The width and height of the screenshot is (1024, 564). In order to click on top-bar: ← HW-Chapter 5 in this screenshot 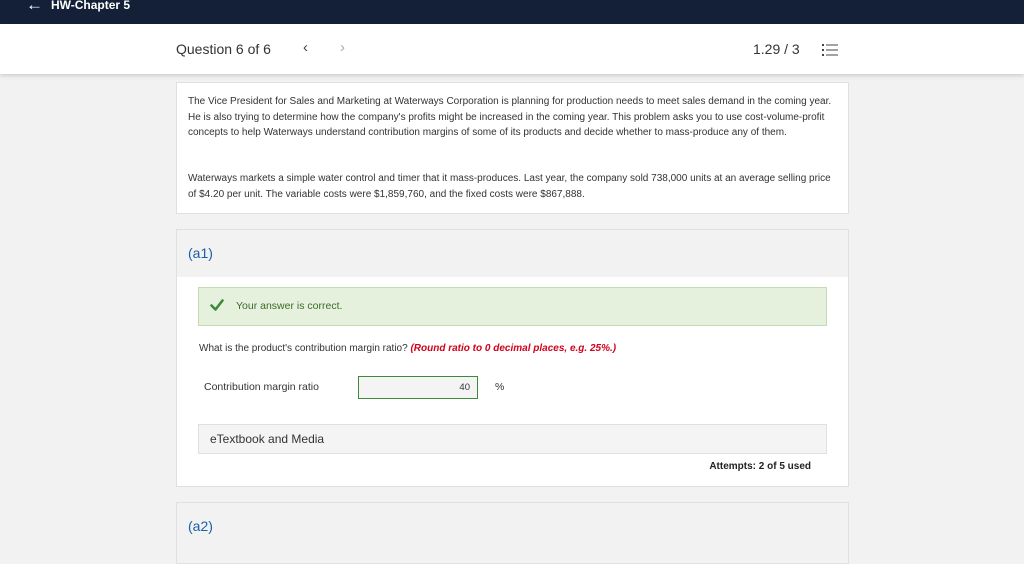, I will do `click(512, 12)`.